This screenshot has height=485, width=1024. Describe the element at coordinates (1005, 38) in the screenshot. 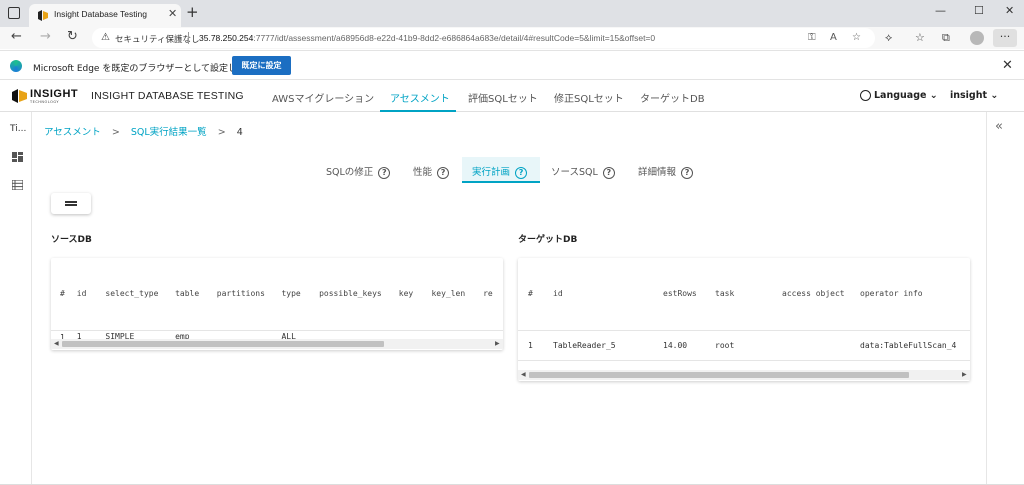

I see `more-menu-button: ···` at that location.